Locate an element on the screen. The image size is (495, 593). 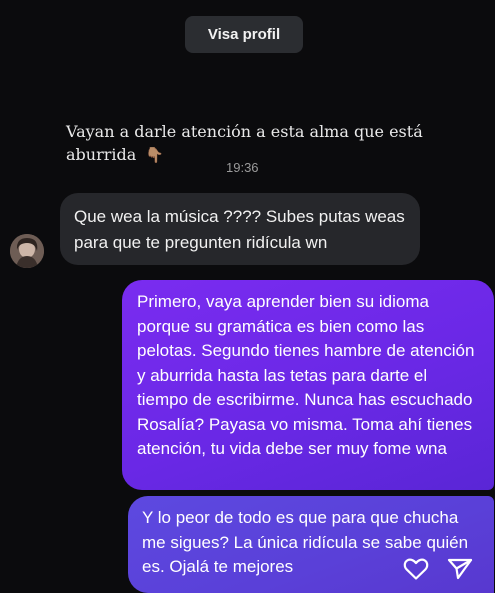
avatar-image is located at coordinates (27, 251).